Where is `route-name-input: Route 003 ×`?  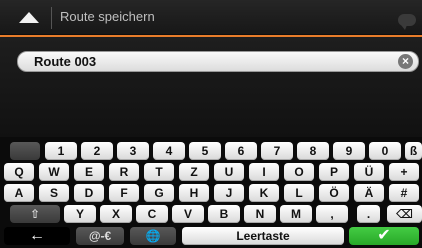
route-name-input: Route 003 × is located at coordinates (218, 61).